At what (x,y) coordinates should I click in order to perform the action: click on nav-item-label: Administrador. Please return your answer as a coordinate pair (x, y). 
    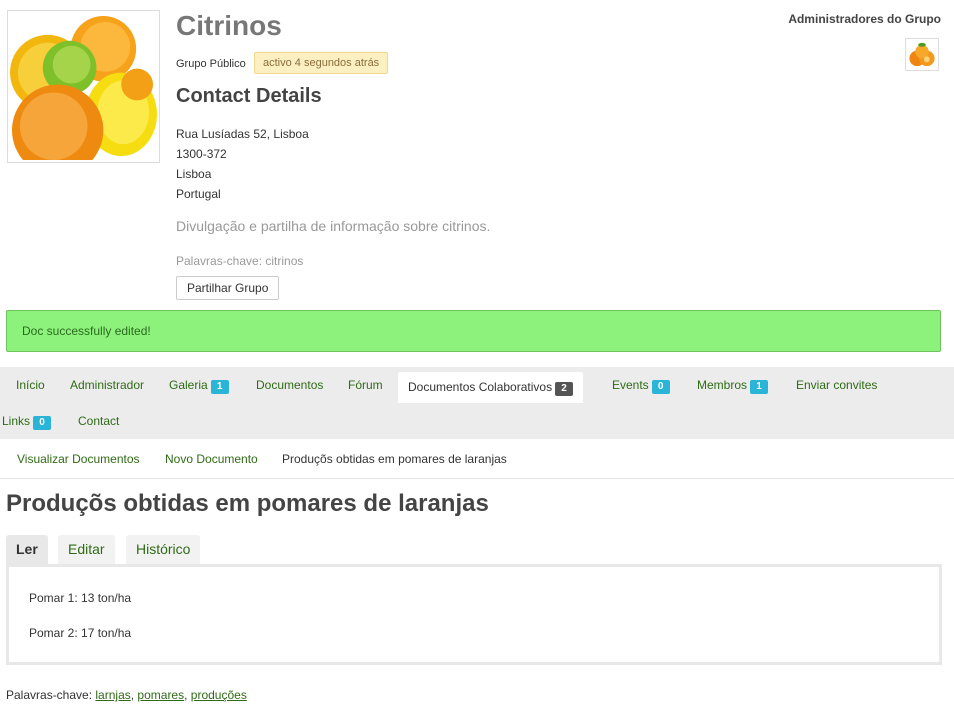
    Looking at the image, I should click on (107, 385).